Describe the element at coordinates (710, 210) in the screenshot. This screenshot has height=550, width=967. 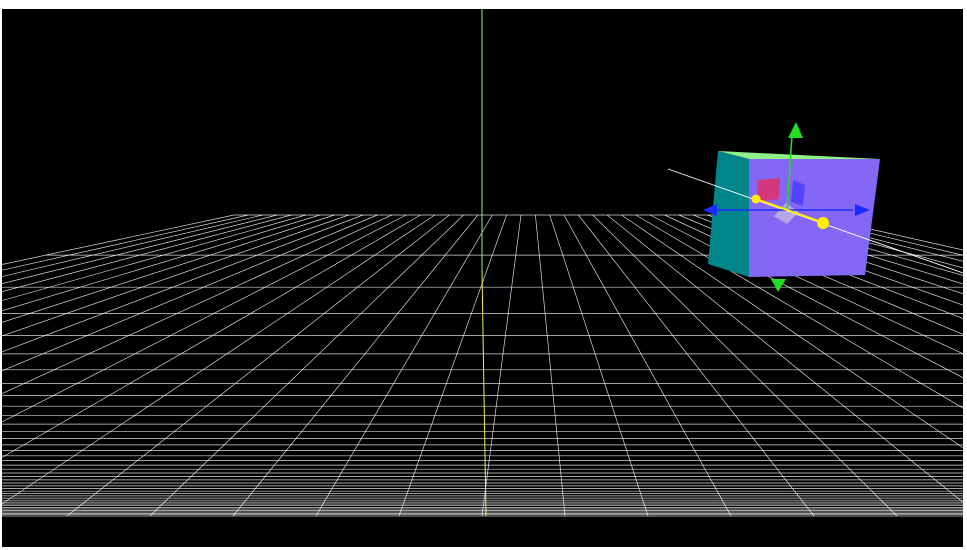
I see `gizmo-x-arrow-negative` at that location.